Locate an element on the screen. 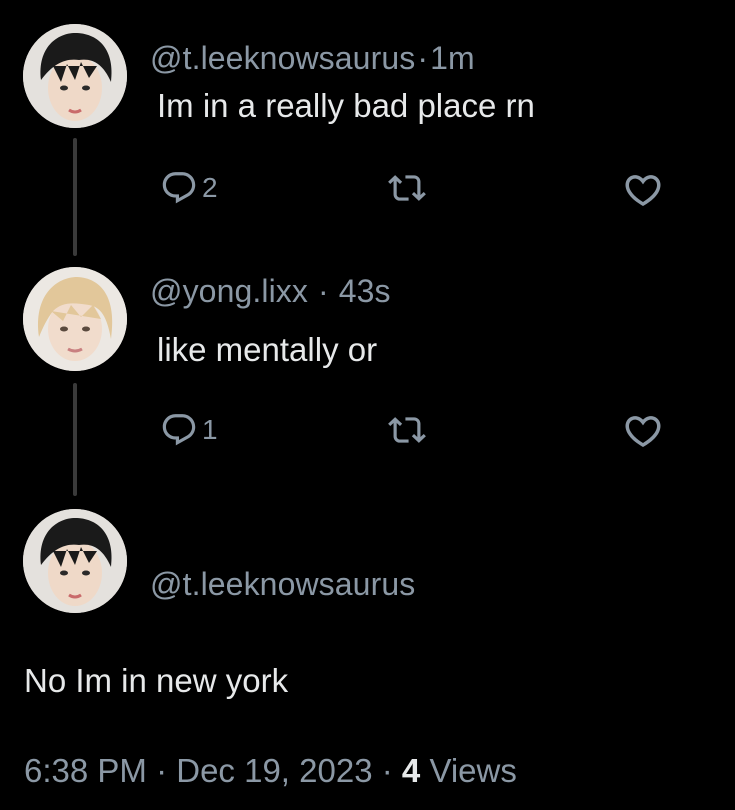  reply-count: 1 is located at coordinates (210, 429).